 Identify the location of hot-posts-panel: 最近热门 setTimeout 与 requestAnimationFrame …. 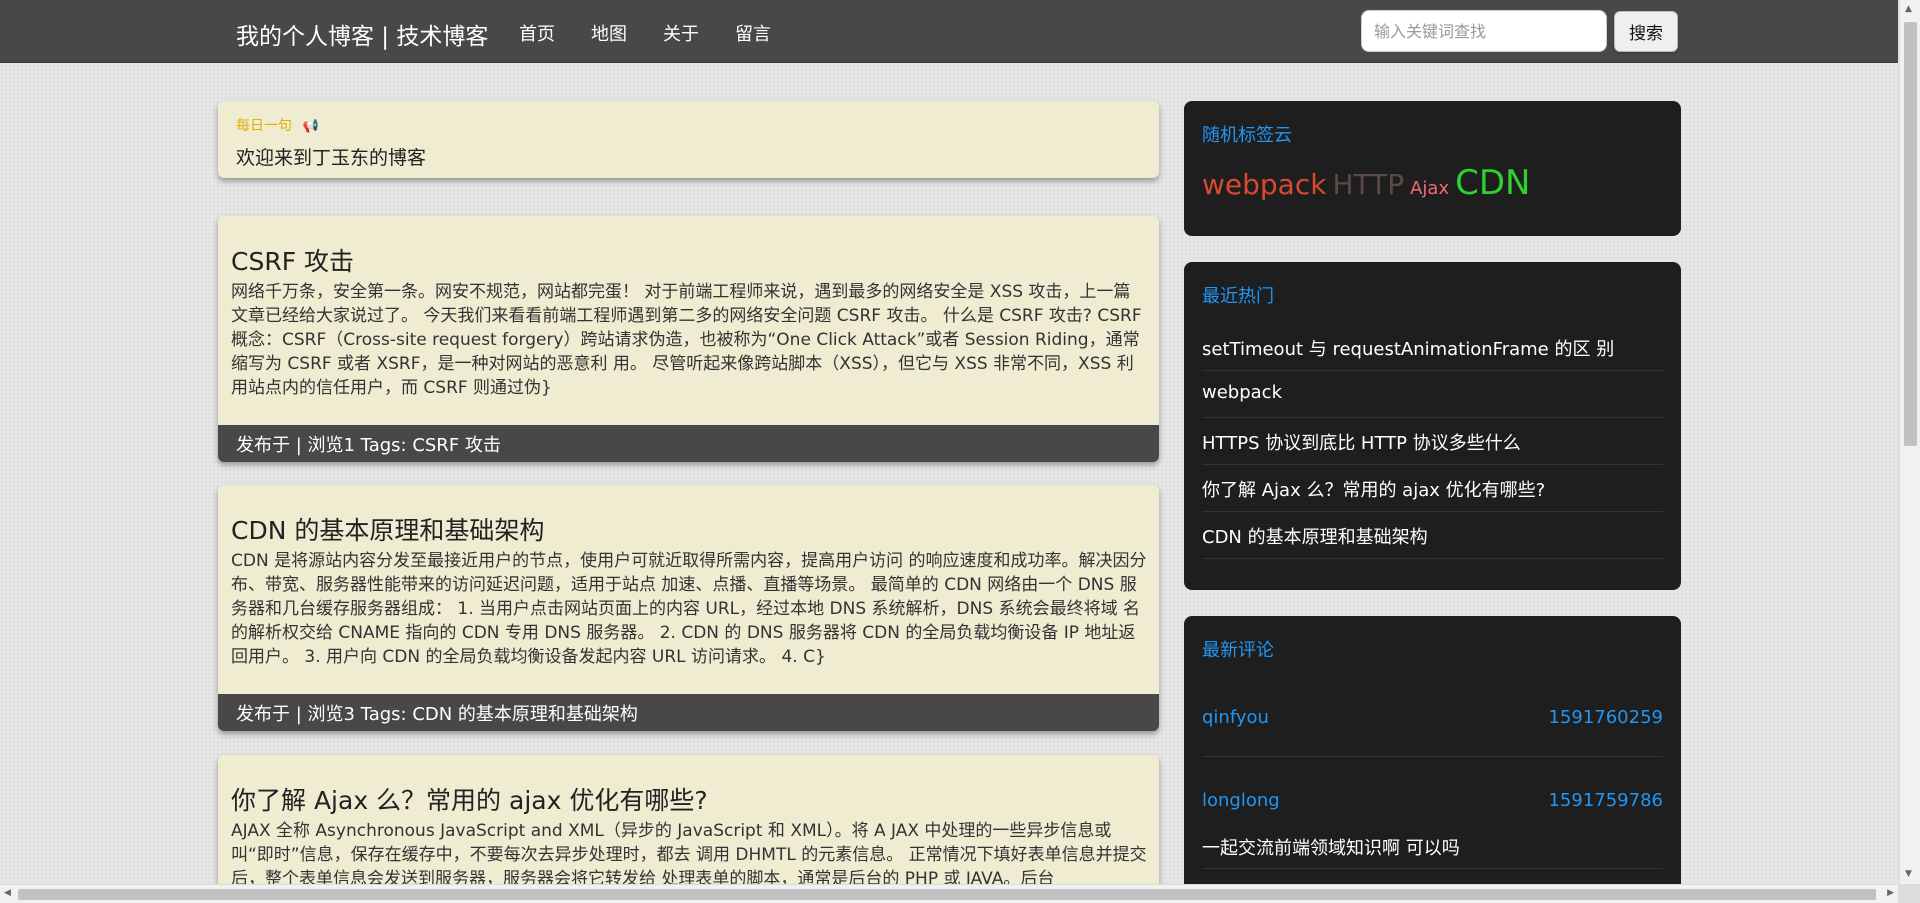
(1432, 426).